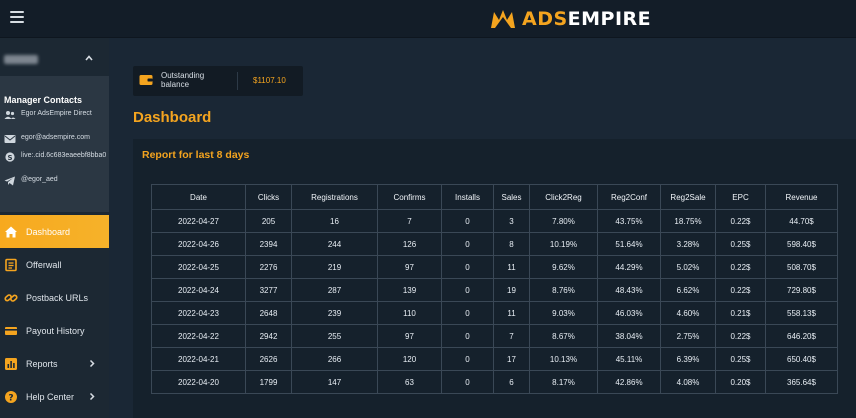 Image resolution: width=856 pixels, height=418 pixels. What do you see at coordinates (334, 359) in the screenshot?
I see `table-cell: 266` at bounding box center [334, 359].